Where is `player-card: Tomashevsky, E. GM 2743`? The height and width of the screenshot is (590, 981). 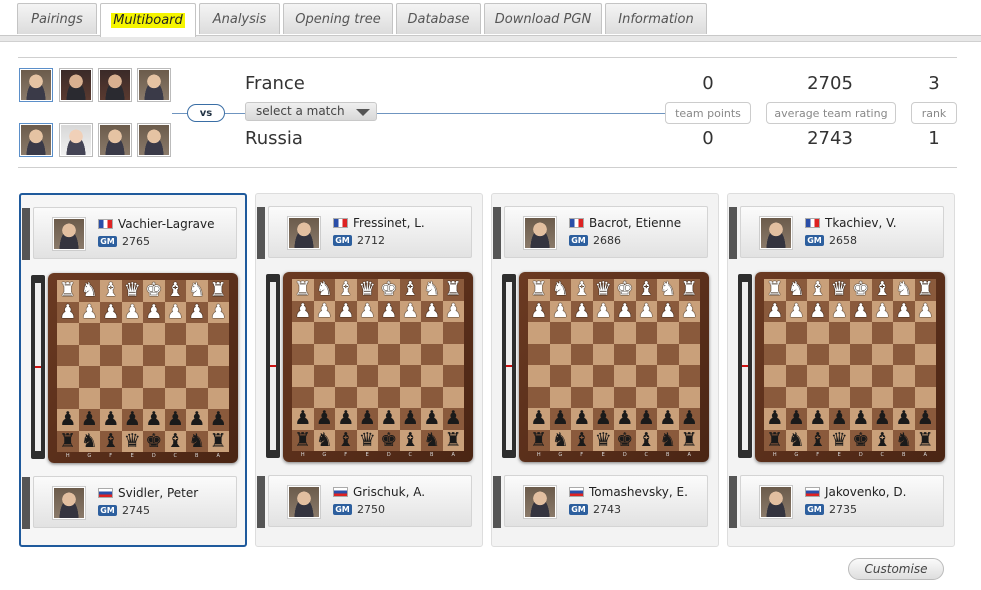 player-card: Tomashevsky, E. GM 2743 is located at coordinates (600, 501).